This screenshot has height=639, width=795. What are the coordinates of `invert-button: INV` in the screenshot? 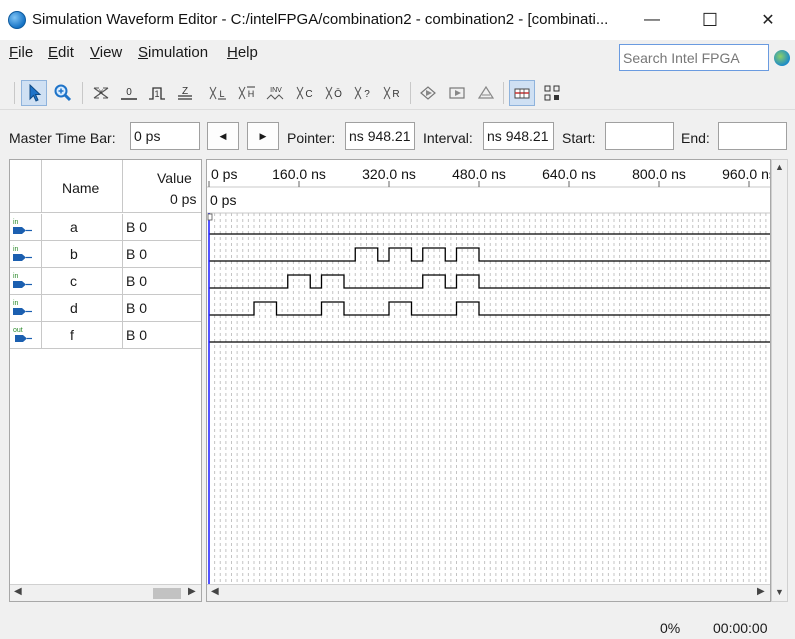 It's located at (276, 93).